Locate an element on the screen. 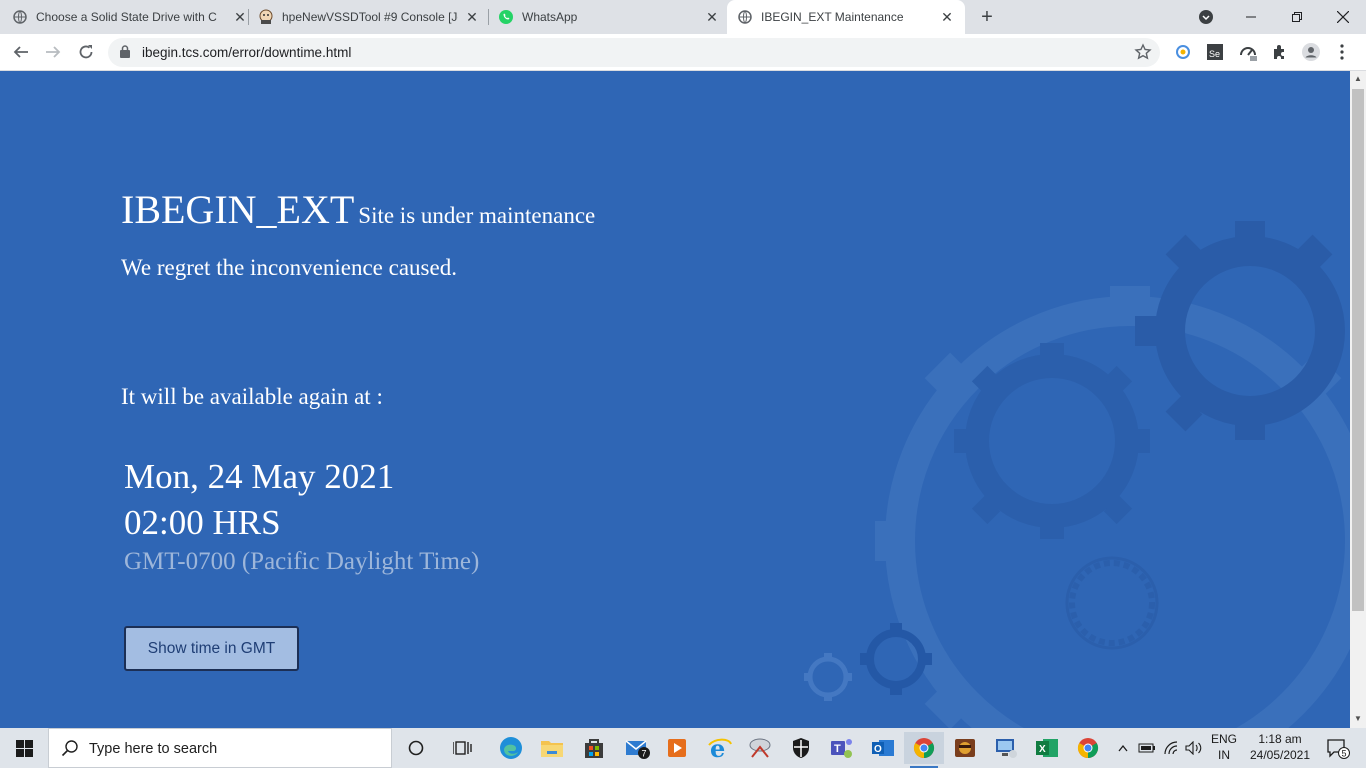 The image size is (1366, 768). clock-date: 24/05/2021 is located at coordinates (1280, 755).